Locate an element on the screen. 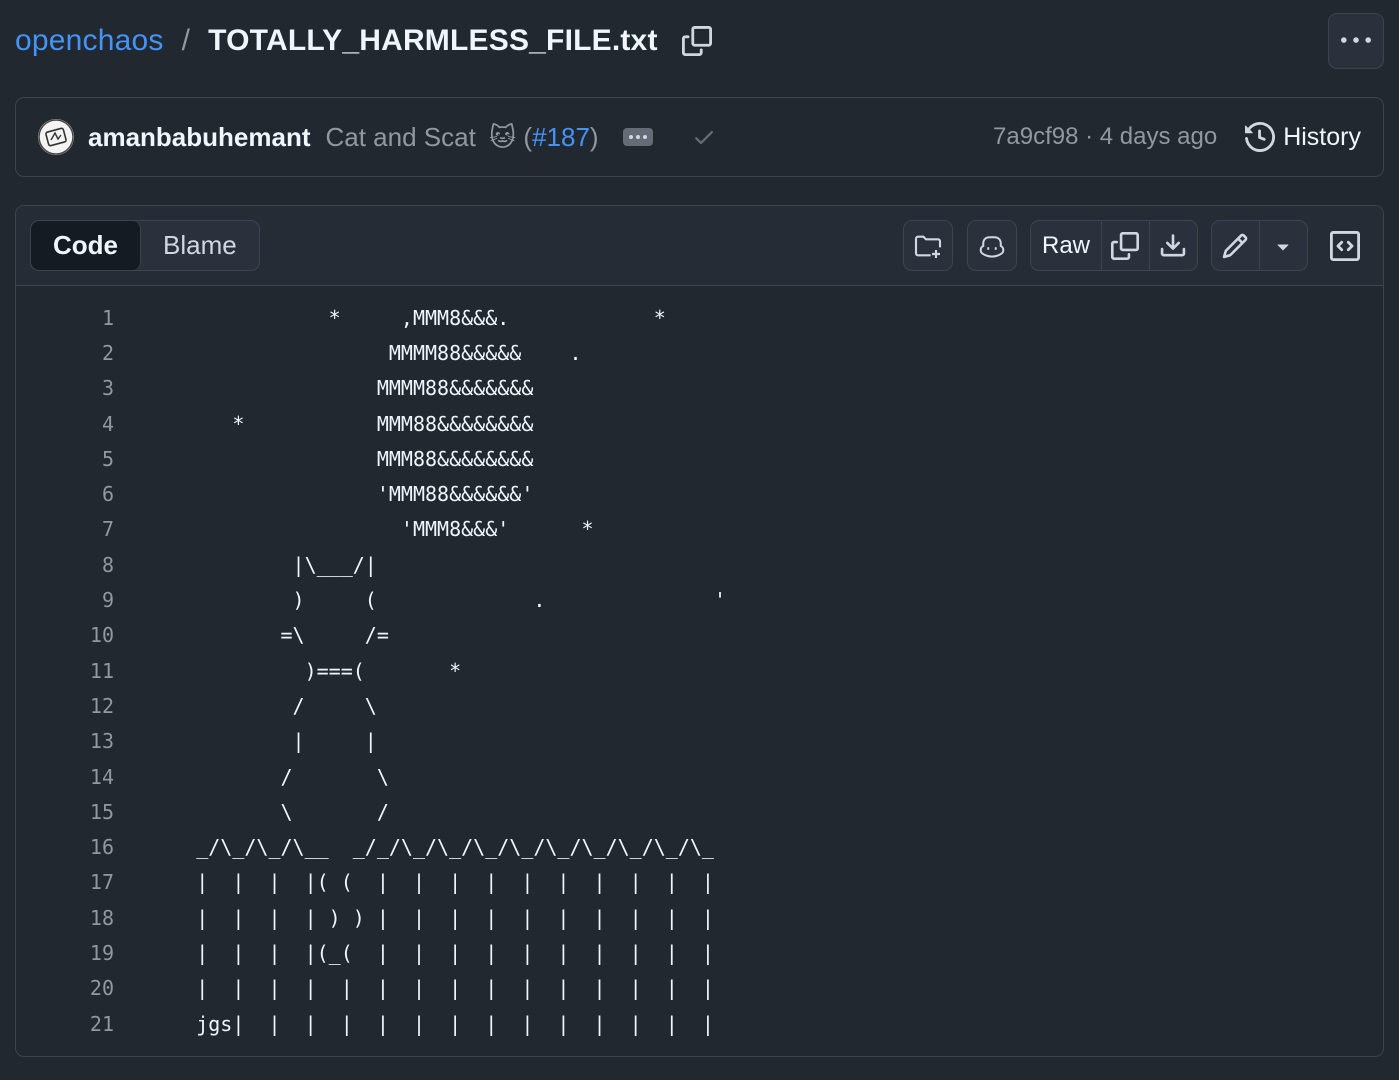 The image size is (1399, 1080). line-content: MMMM88&&&&& . is located at coordinates (359, 352).